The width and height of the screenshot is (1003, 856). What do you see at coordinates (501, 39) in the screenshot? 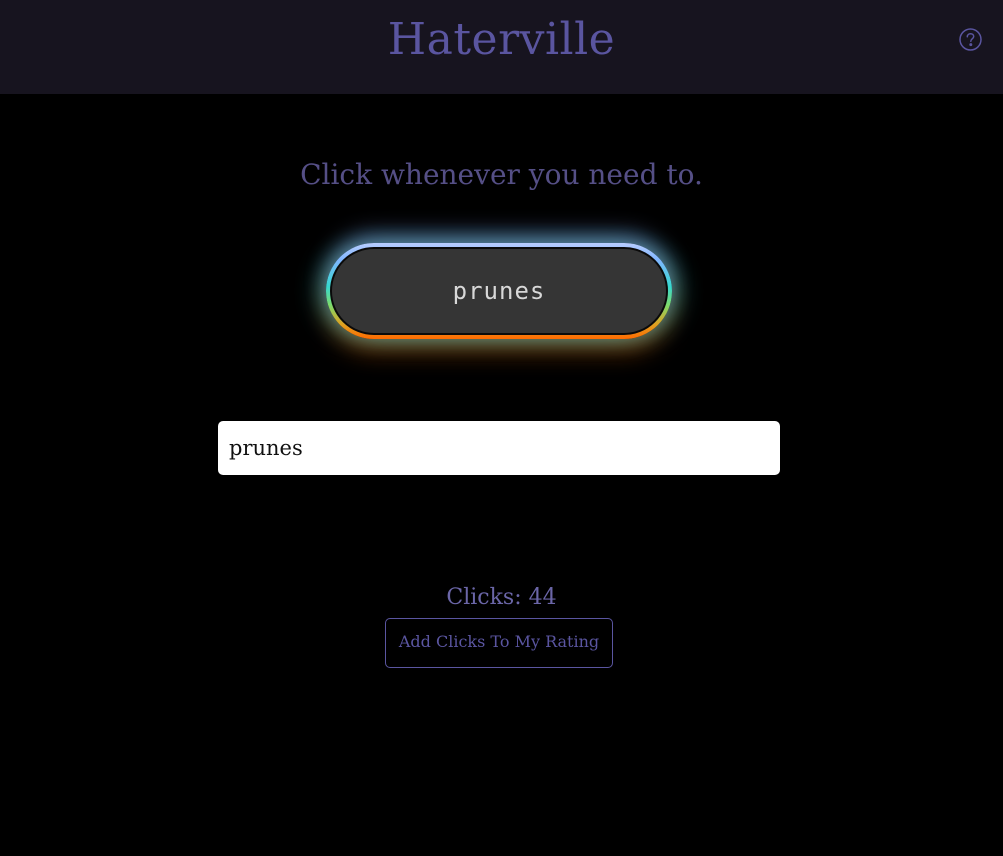
I see `app-title: Haterville` at bounding box center [501, 39].